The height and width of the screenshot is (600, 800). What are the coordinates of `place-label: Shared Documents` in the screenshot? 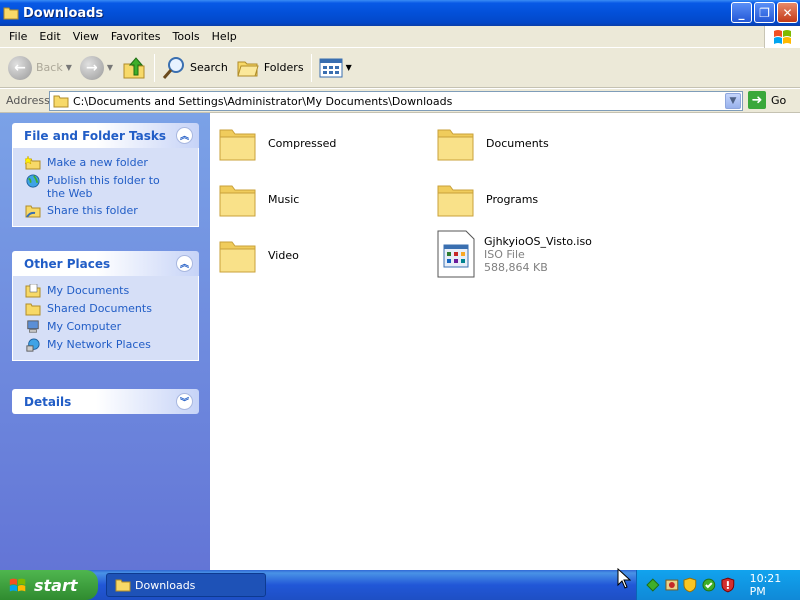 It's located at (99, 308).